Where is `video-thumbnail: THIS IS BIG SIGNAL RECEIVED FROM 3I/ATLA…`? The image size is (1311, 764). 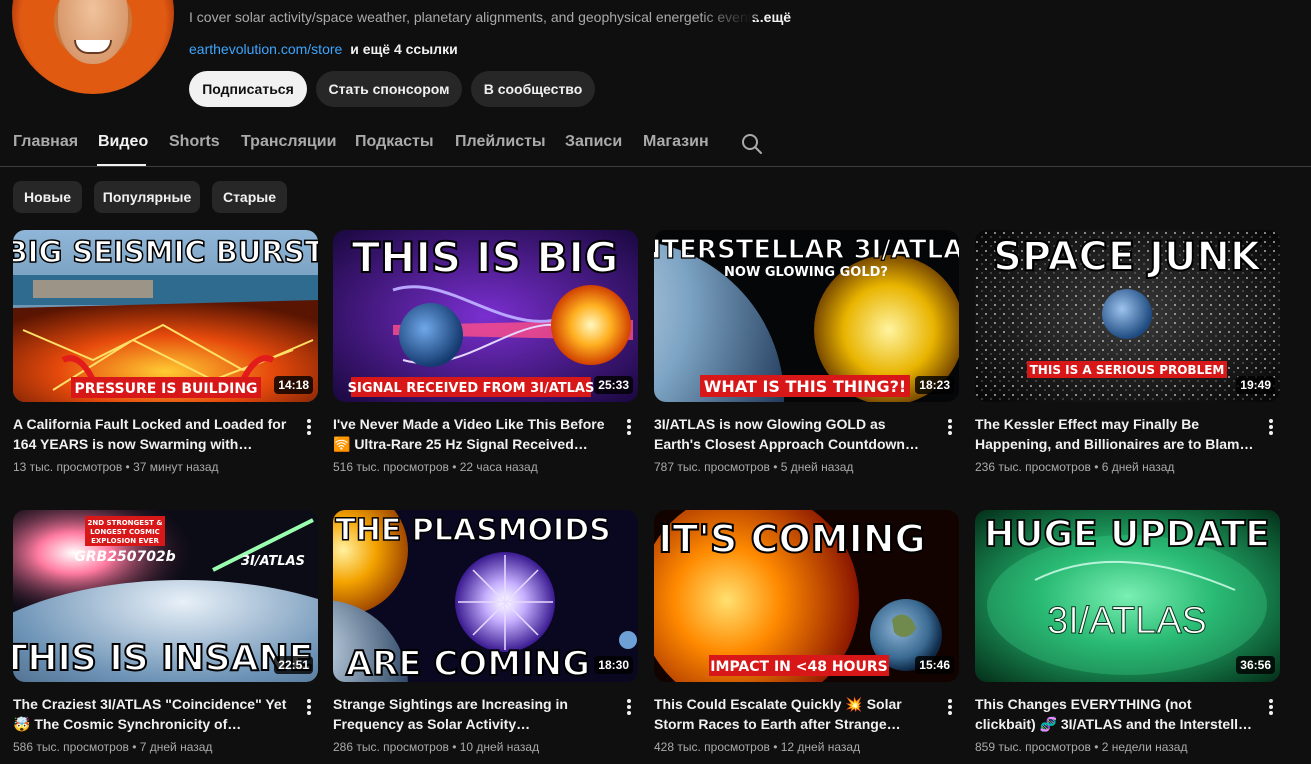 video-thumbnail: THIS IS BIG SIGNAL RECEIVED FROM 3I/ATLA… is located at coordinates (485, 316).